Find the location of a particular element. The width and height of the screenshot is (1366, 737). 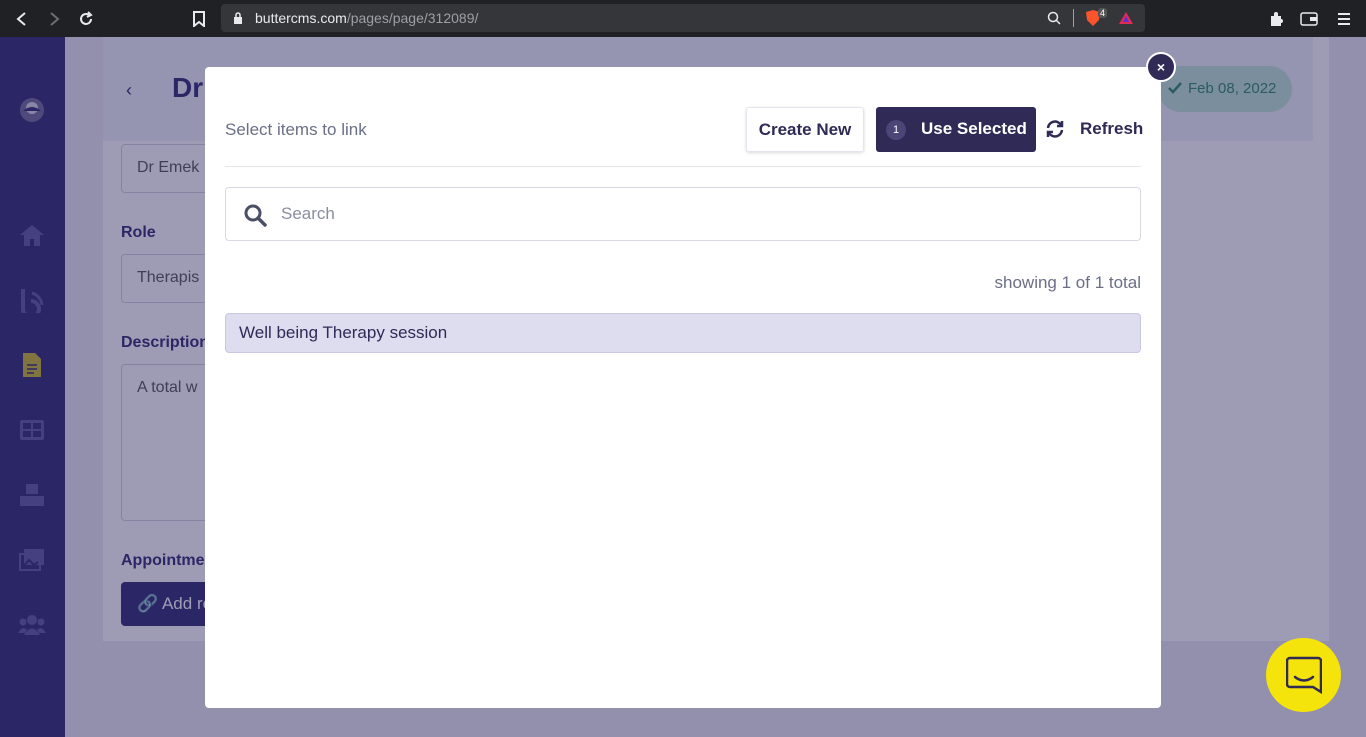

zoom-icon is located at coordinates (1054, 18).